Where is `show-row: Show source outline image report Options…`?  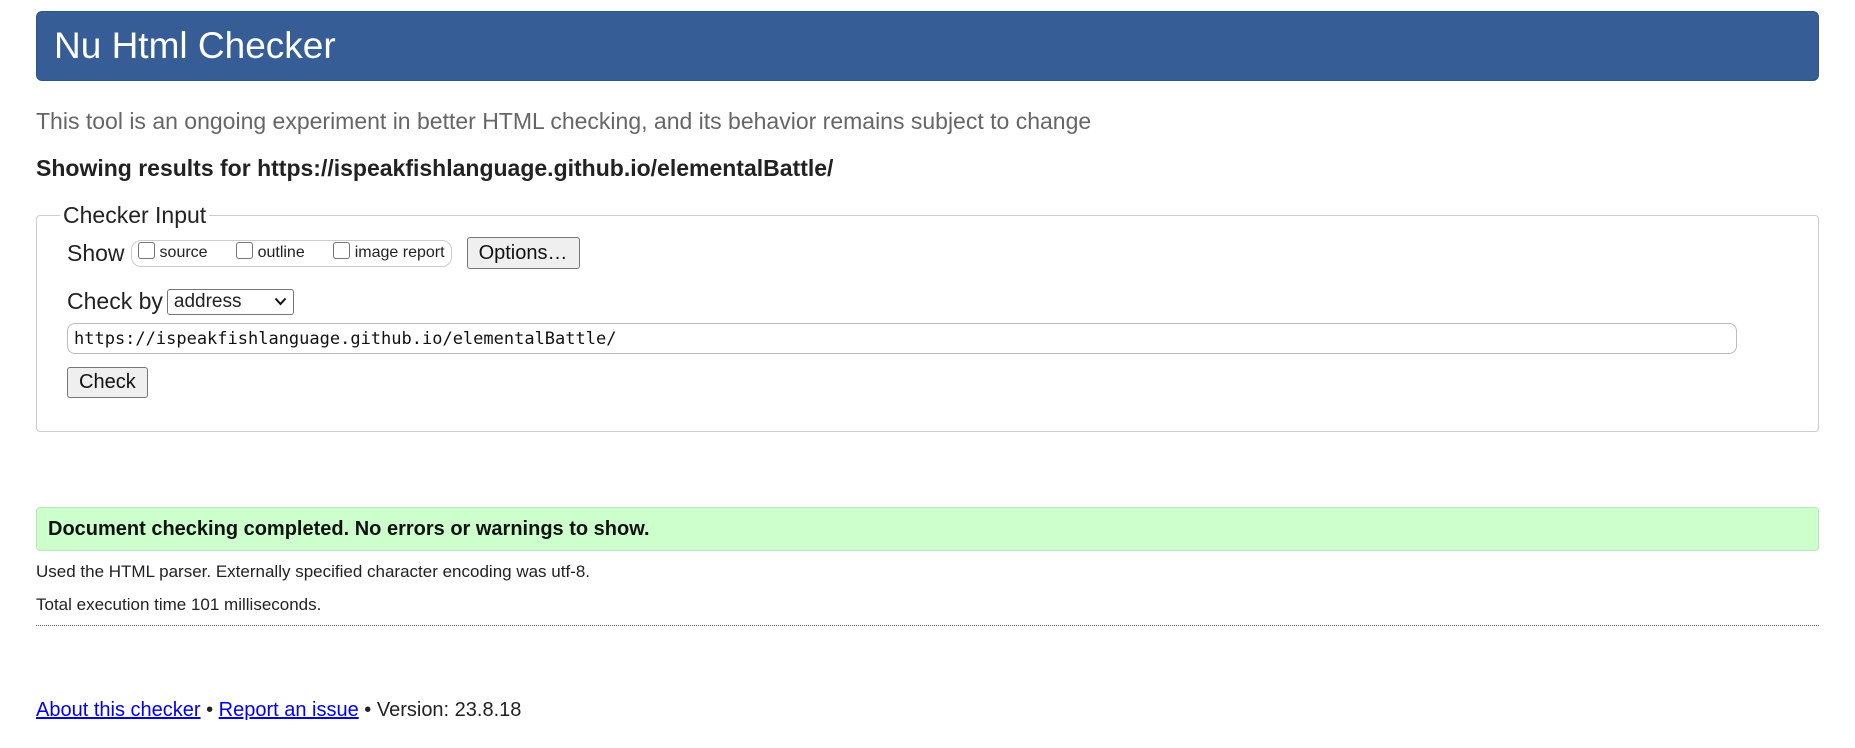 show-row: Show source outline image report Options… is located at coordinates (927, 253).